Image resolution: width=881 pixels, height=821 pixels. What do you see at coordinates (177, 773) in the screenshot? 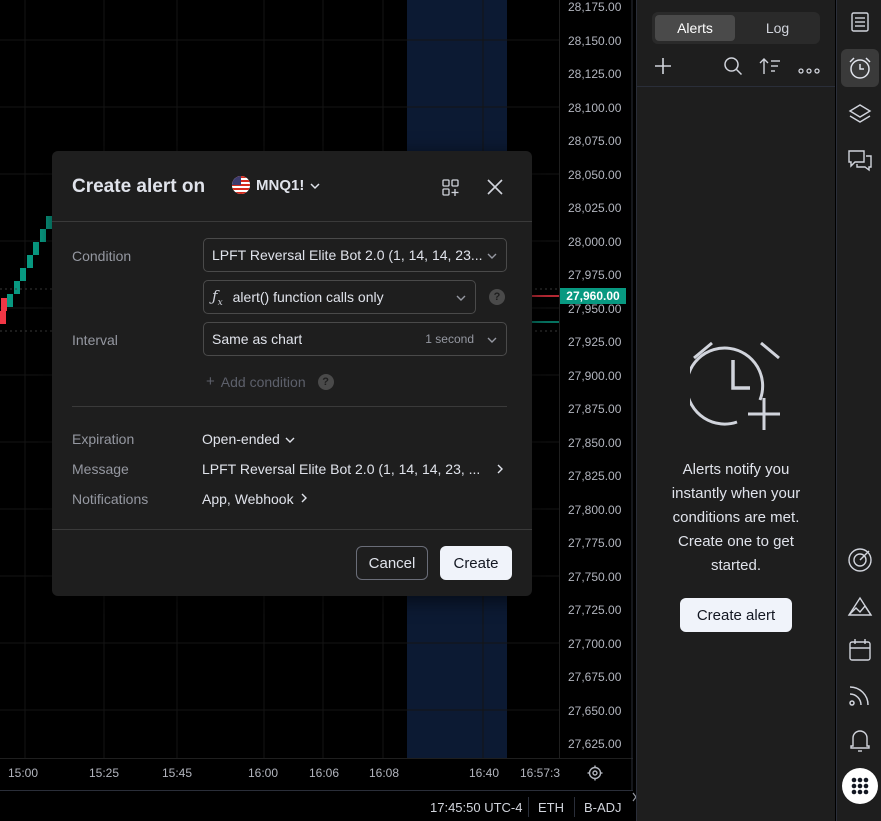
I see `time-tick-label: 15:45` at bounding box center [177, 773].